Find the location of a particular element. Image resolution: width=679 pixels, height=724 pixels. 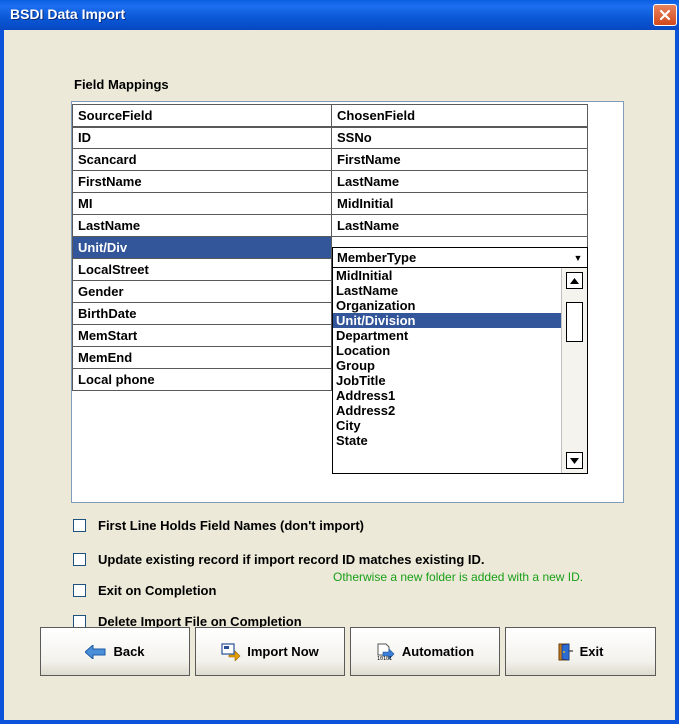

update-existing-checkbox is located at coordinates (79, 559).